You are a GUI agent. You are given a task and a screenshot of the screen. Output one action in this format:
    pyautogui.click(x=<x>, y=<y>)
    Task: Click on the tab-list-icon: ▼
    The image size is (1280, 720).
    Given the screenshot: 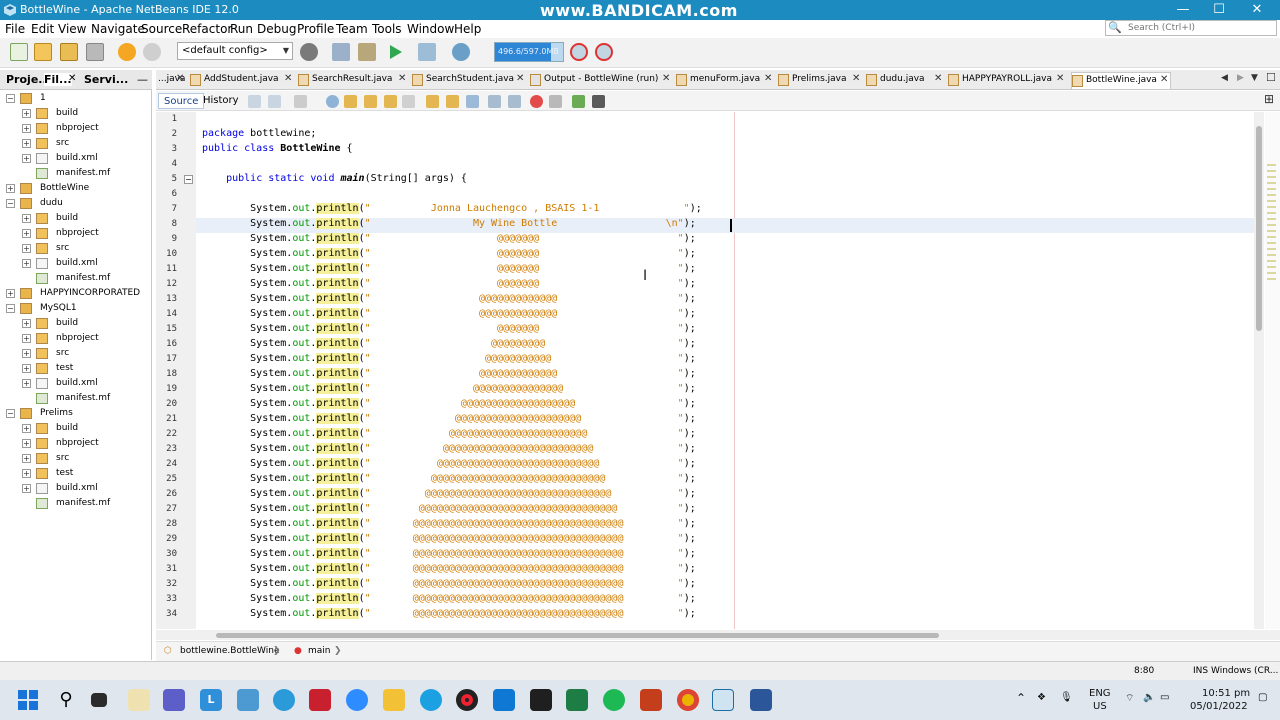 What is the action you would take?
    pyautogui.click(x=1254, y=78)
    